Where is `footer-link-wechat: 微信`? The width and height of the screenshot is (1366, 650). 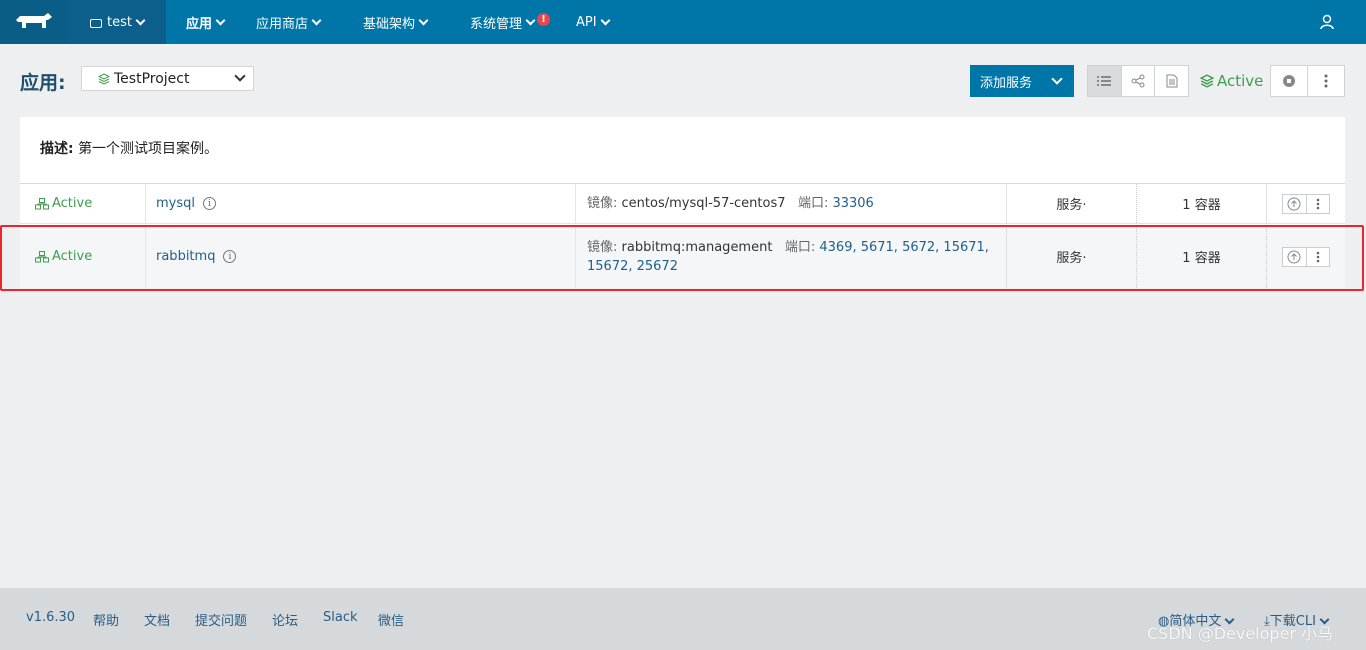
footer-link-wechat: 微信 is located at coordinates (391, 619).